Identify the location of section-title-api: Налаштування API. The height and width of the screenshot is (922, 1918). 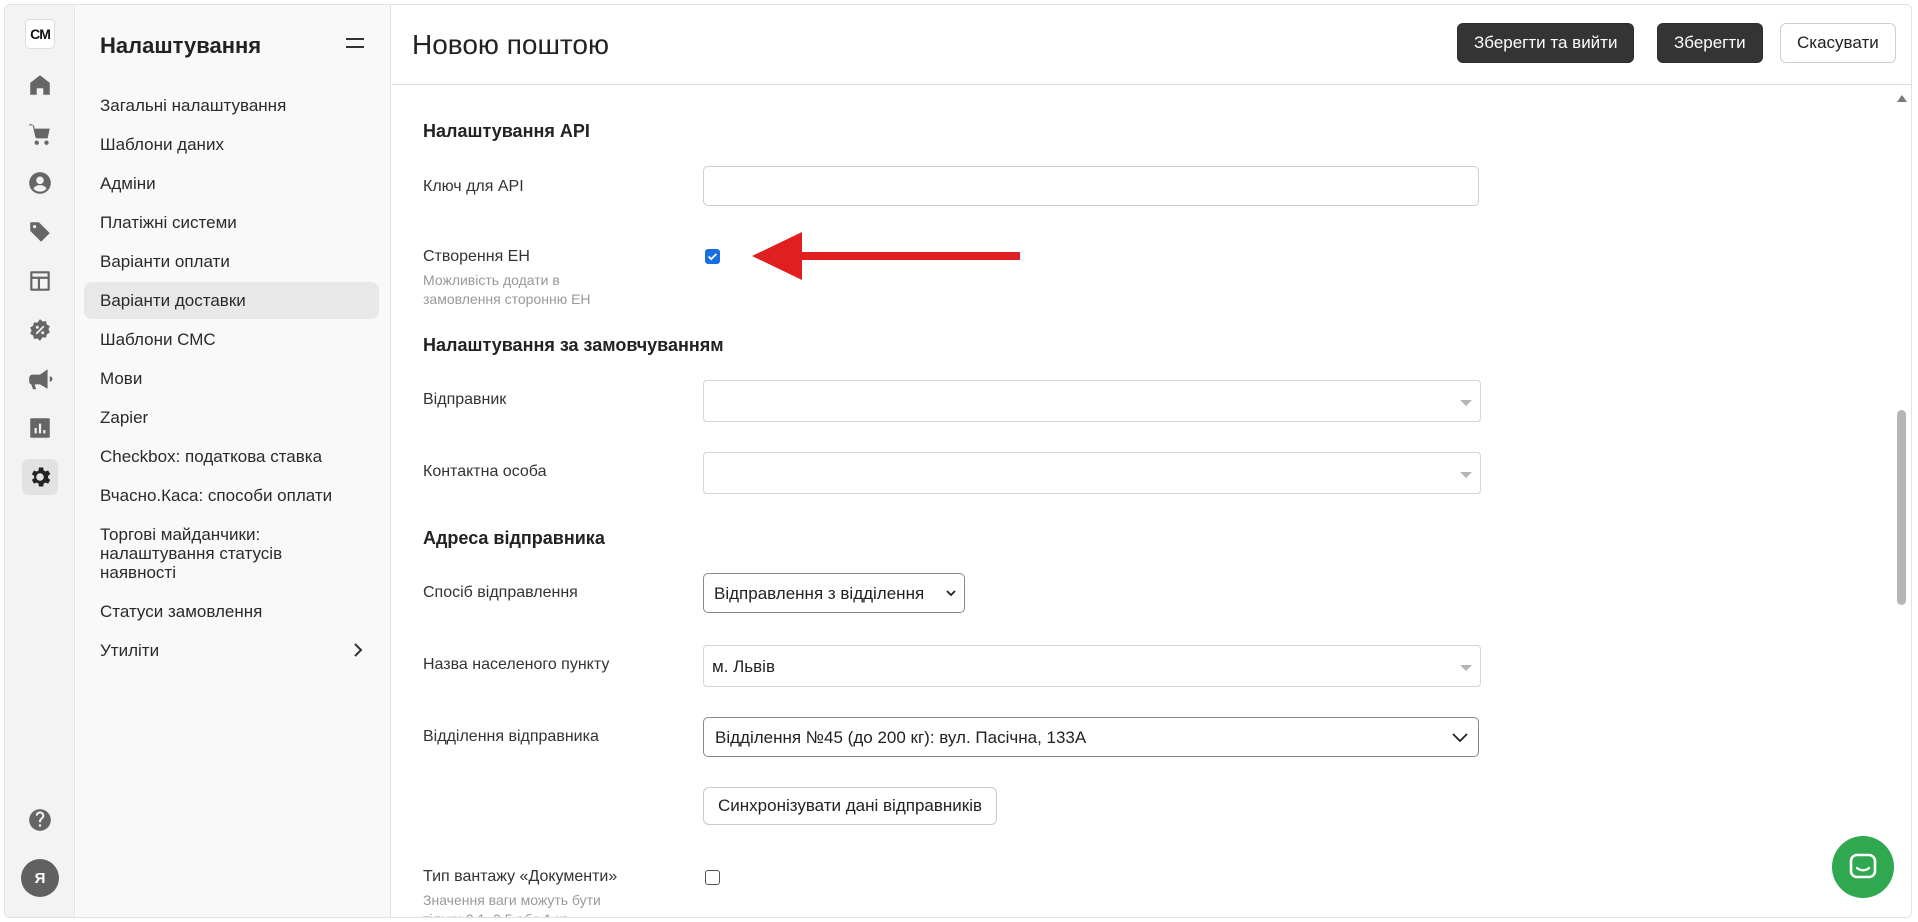
(506, 131).